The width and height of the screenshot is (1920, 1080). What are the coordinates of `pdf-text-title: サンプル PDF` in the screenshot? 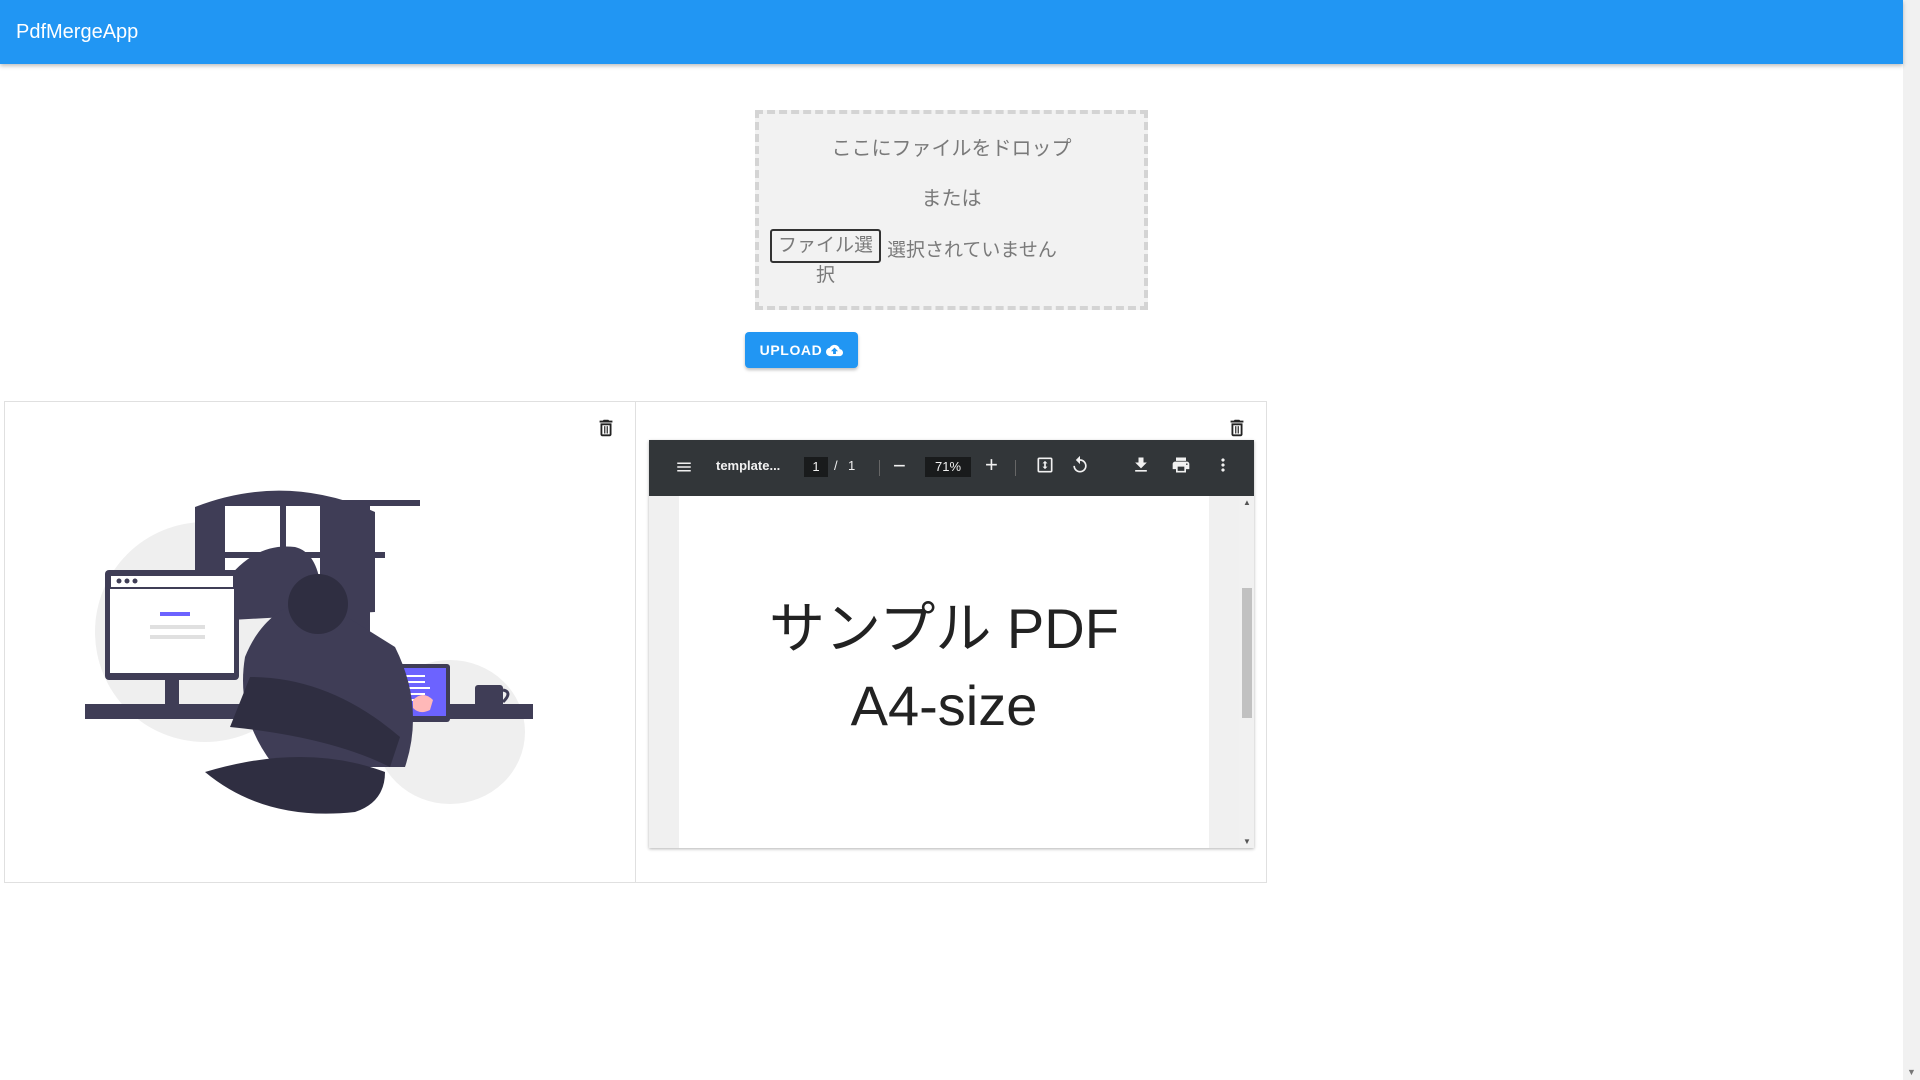 It's located at (944, 628).